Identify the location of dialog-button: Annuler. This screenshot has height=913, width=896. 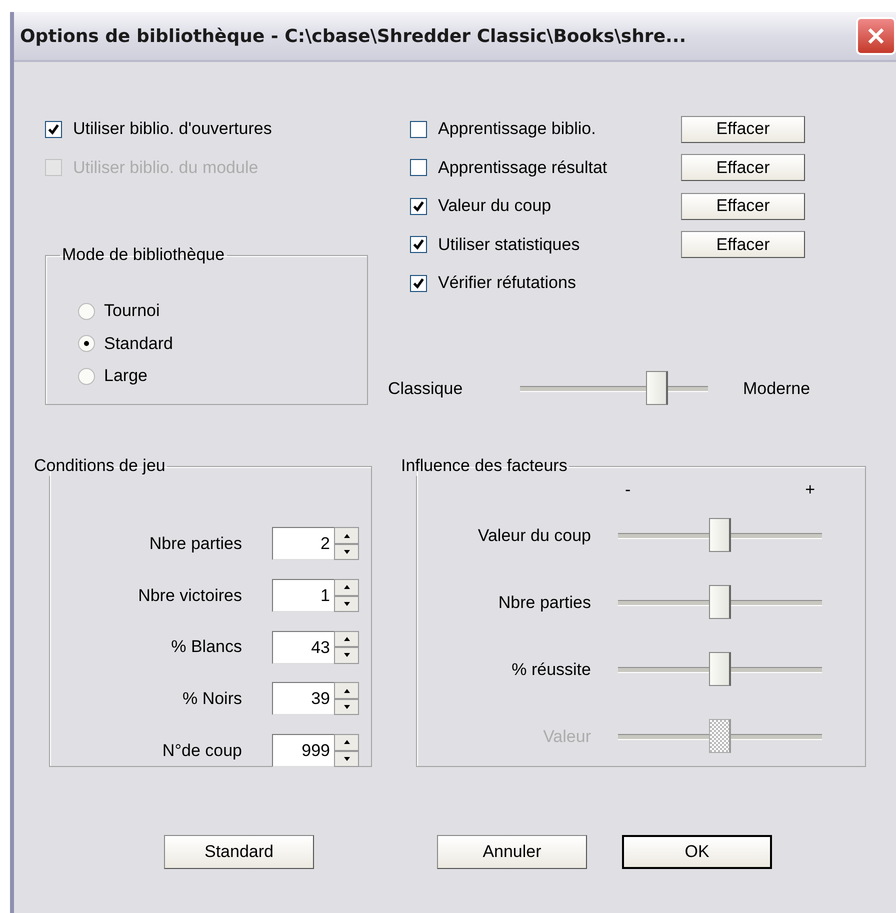
(512, 852).